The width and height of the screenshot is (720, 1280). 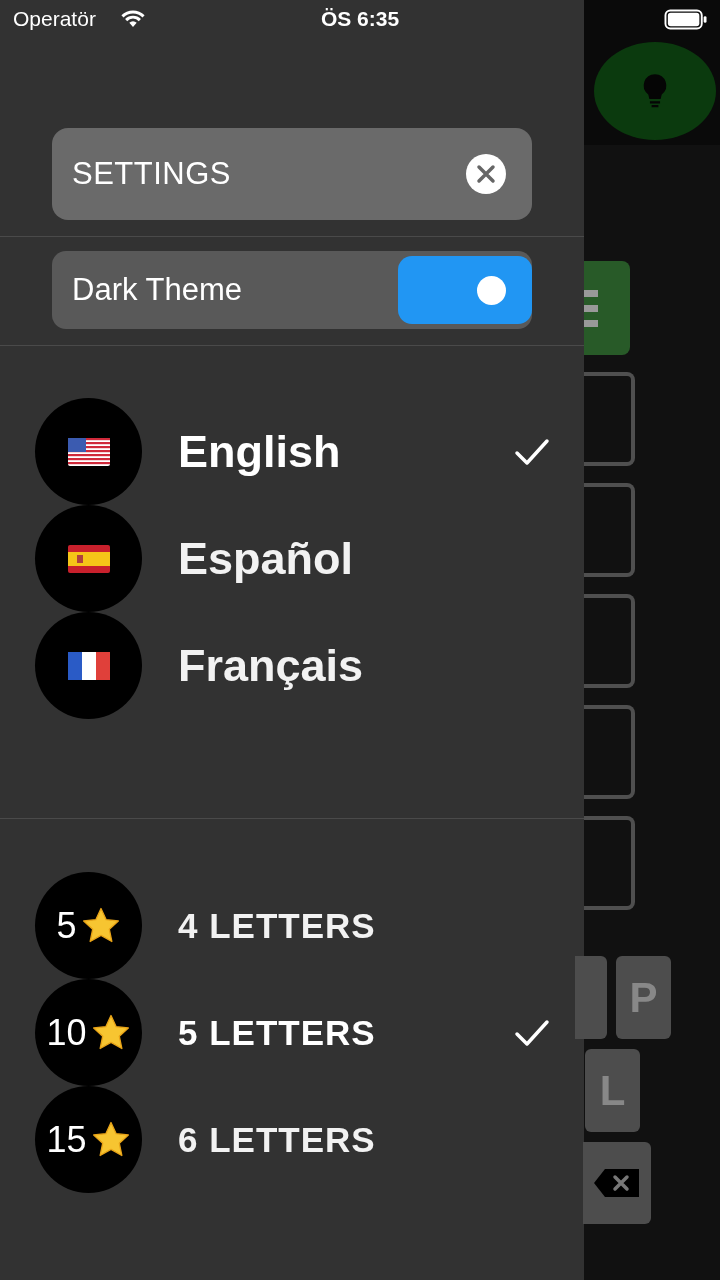 What do you see at coordinates (465, 290) in the screenshot?
I see `theme-toggle` at bounding box center [465, 290].